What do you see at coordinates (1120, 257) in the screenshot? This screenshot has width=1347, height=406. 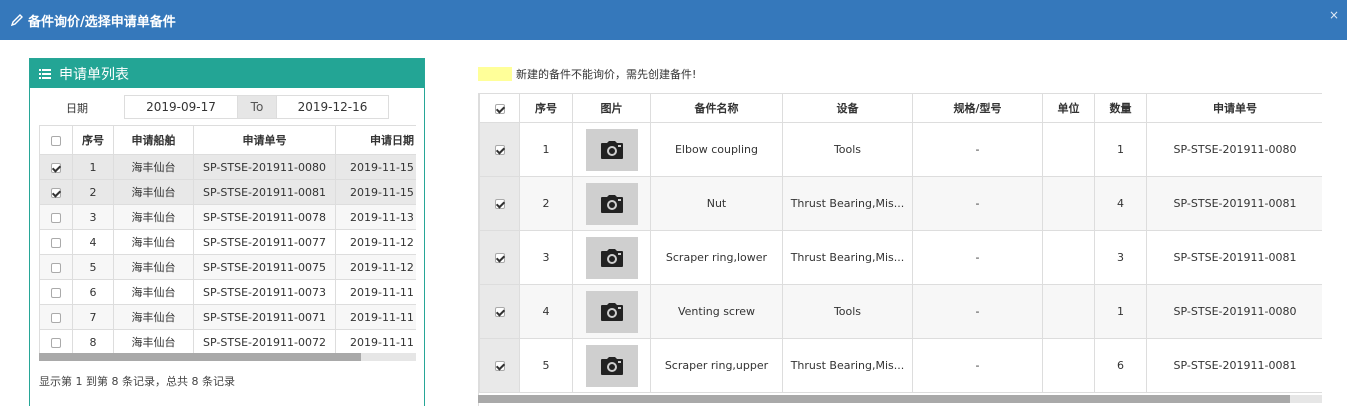 I see `quantity: 3` at bounding box center [1120, 257].